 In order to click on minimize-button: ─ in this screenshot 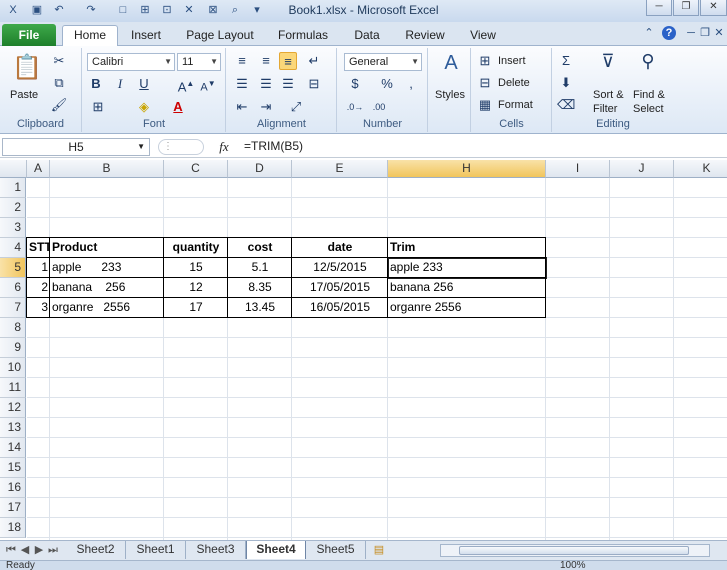, I will do `click(659, 8)`.